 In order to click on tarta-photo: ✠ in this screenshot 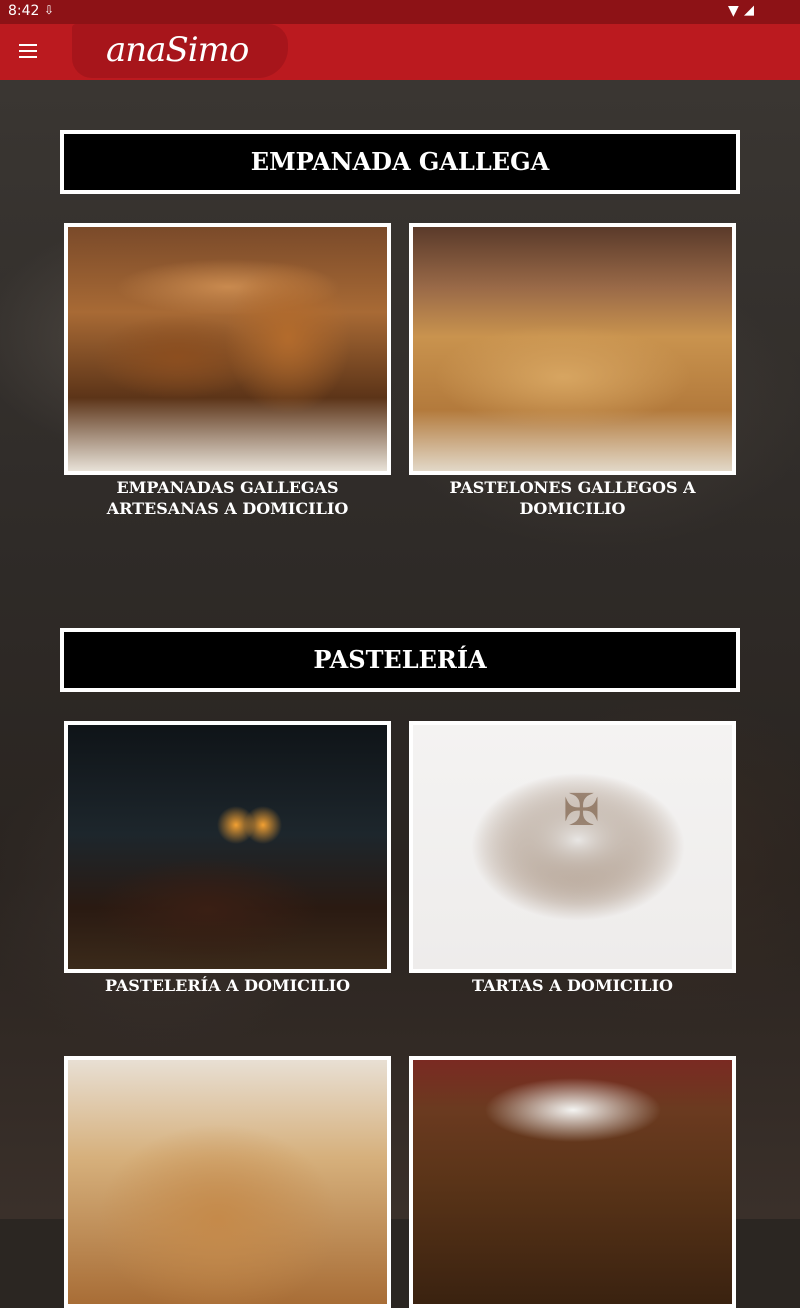, I will do `click(572, 847)`.